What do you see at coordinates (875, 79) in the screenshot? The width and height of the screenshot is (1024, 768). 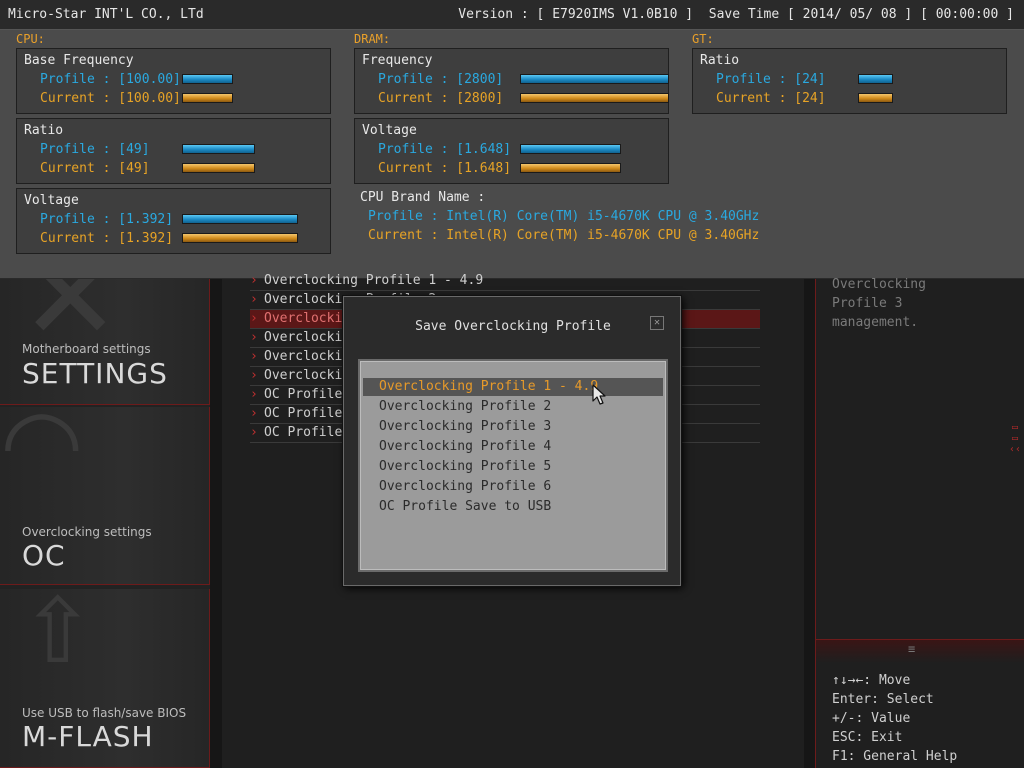 I see `gt-ratio-profile-bar` at bounding box center [875, 79].